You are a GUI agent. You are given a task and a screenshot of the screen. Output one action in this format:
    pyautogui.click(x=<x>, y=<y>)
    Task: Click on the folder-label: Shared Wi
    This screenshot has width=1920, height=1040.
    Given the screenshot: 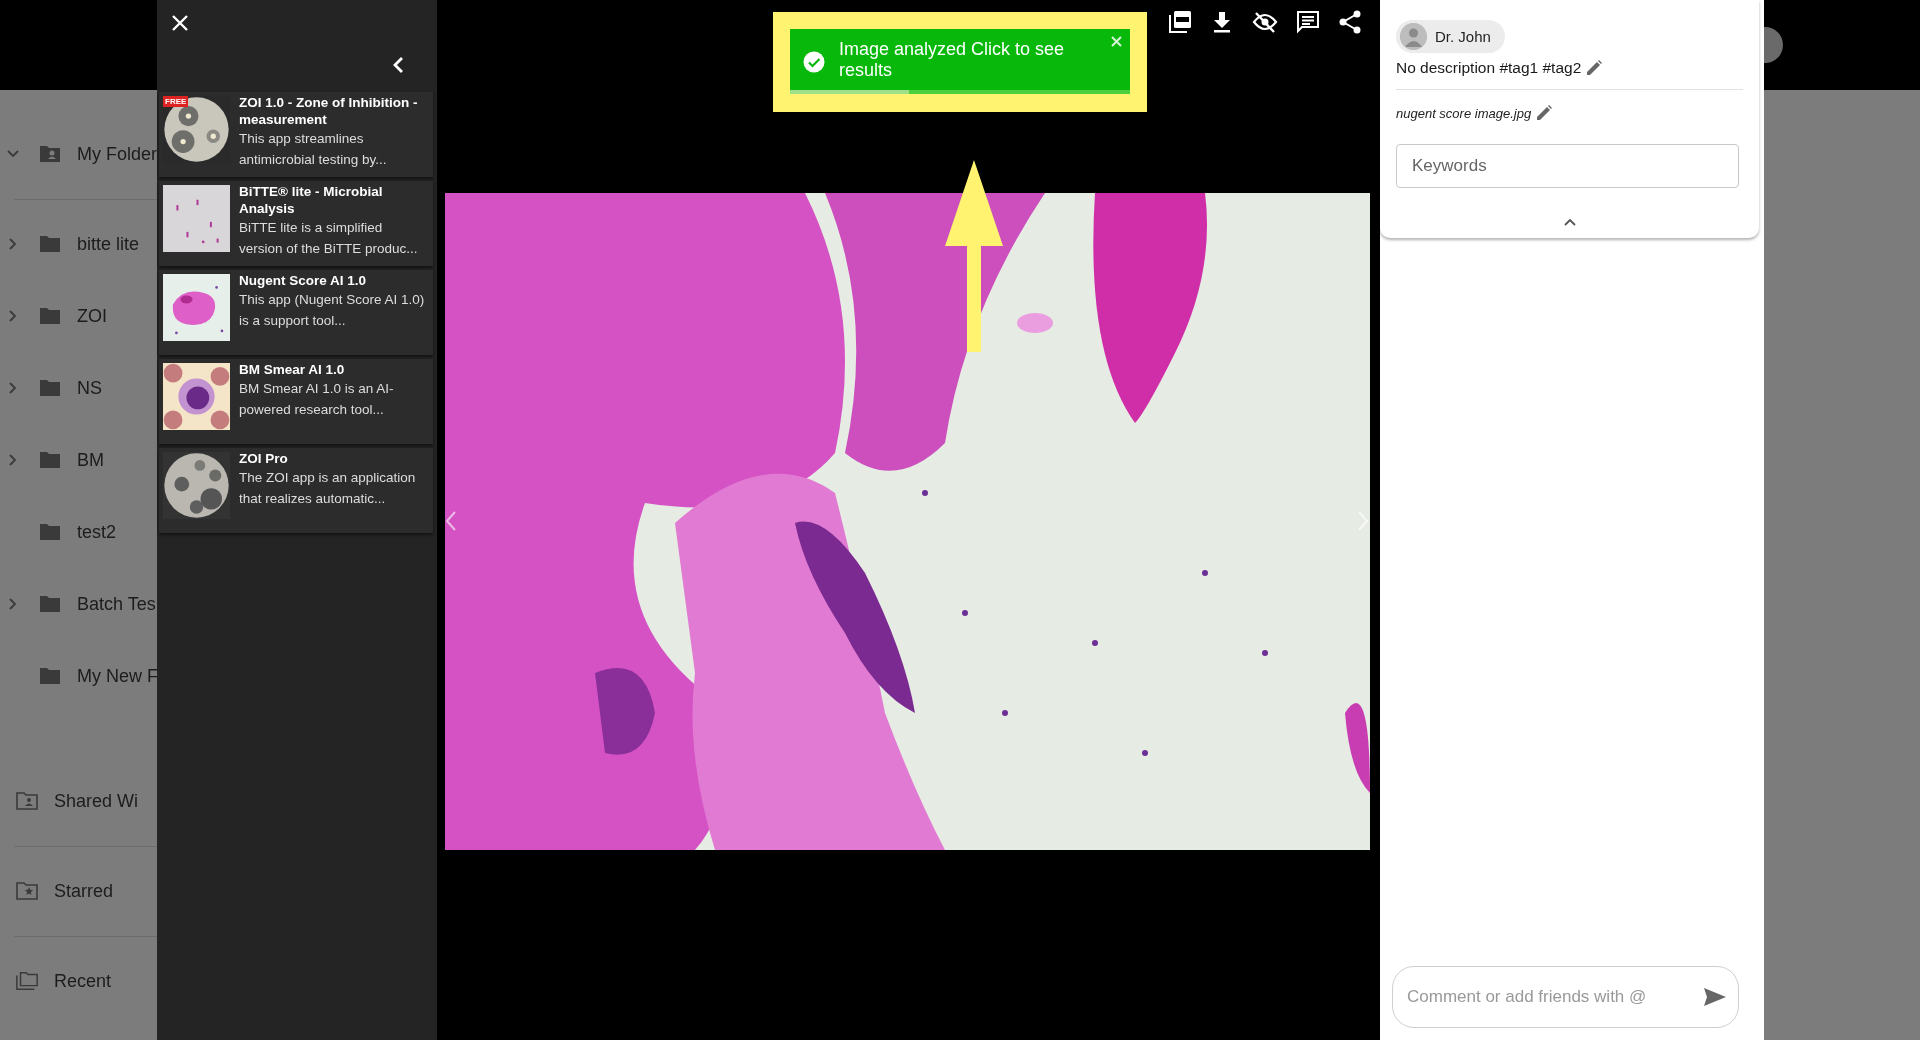 What is the action you would take?
    pyautogui.click(x=96, y=801)
    